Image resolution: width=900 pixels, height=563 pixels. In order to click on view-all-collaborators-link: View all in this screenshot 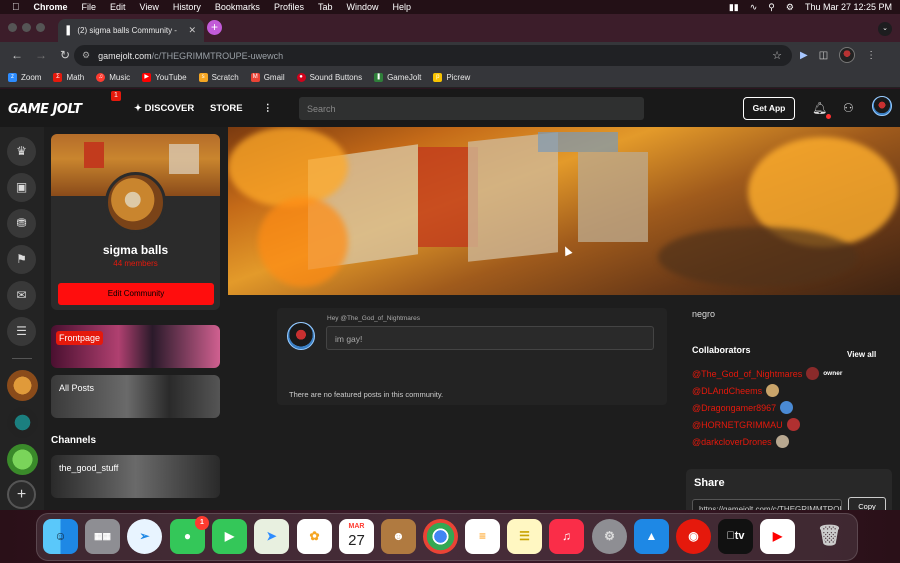, I will do `click(861, 354)`.